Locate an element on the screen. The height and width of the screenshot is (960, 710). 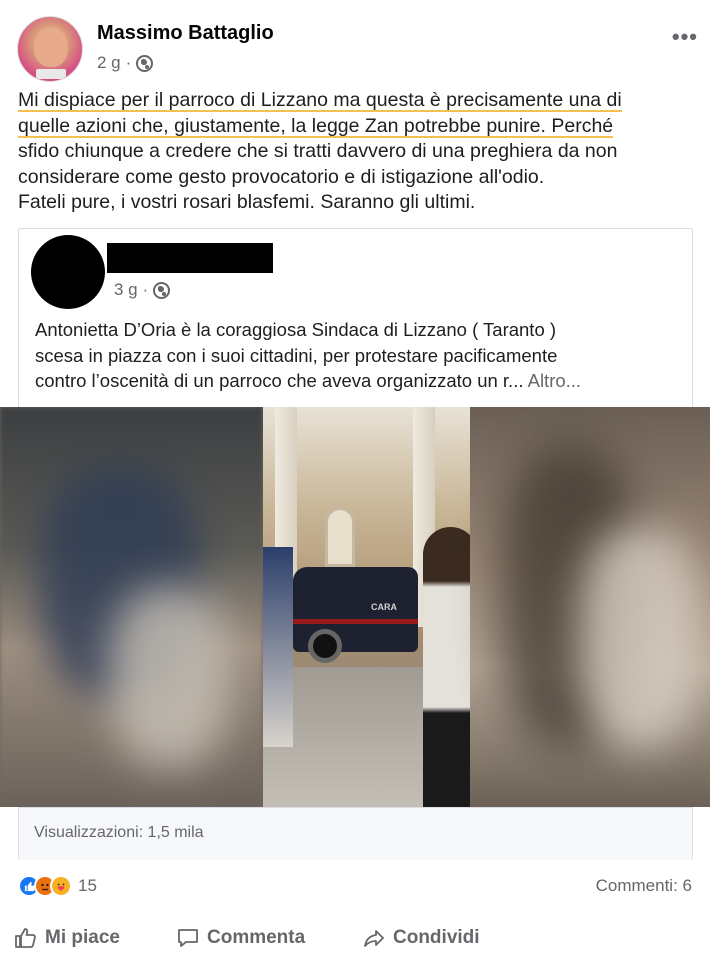
like-button: Mi piace is located at coordinates (67, 938).